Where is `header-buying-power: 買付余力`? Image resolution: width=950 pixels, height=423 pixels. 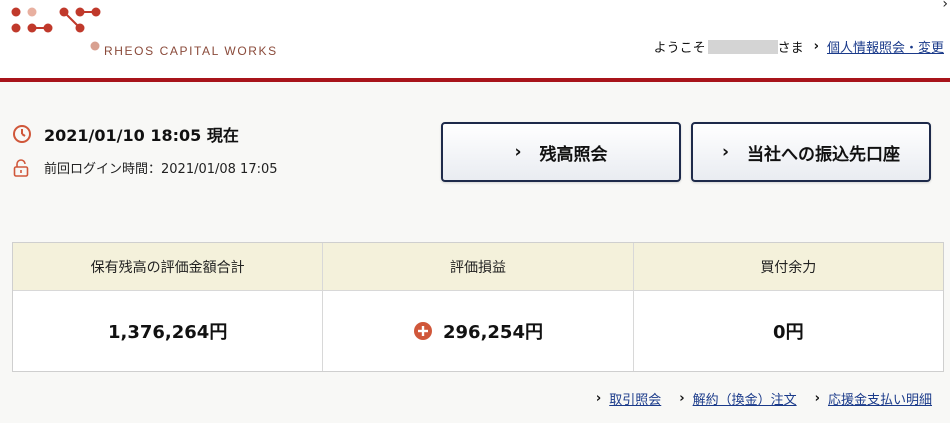
header-buying-power: 買付余力 is located at coordinates (788, 267).